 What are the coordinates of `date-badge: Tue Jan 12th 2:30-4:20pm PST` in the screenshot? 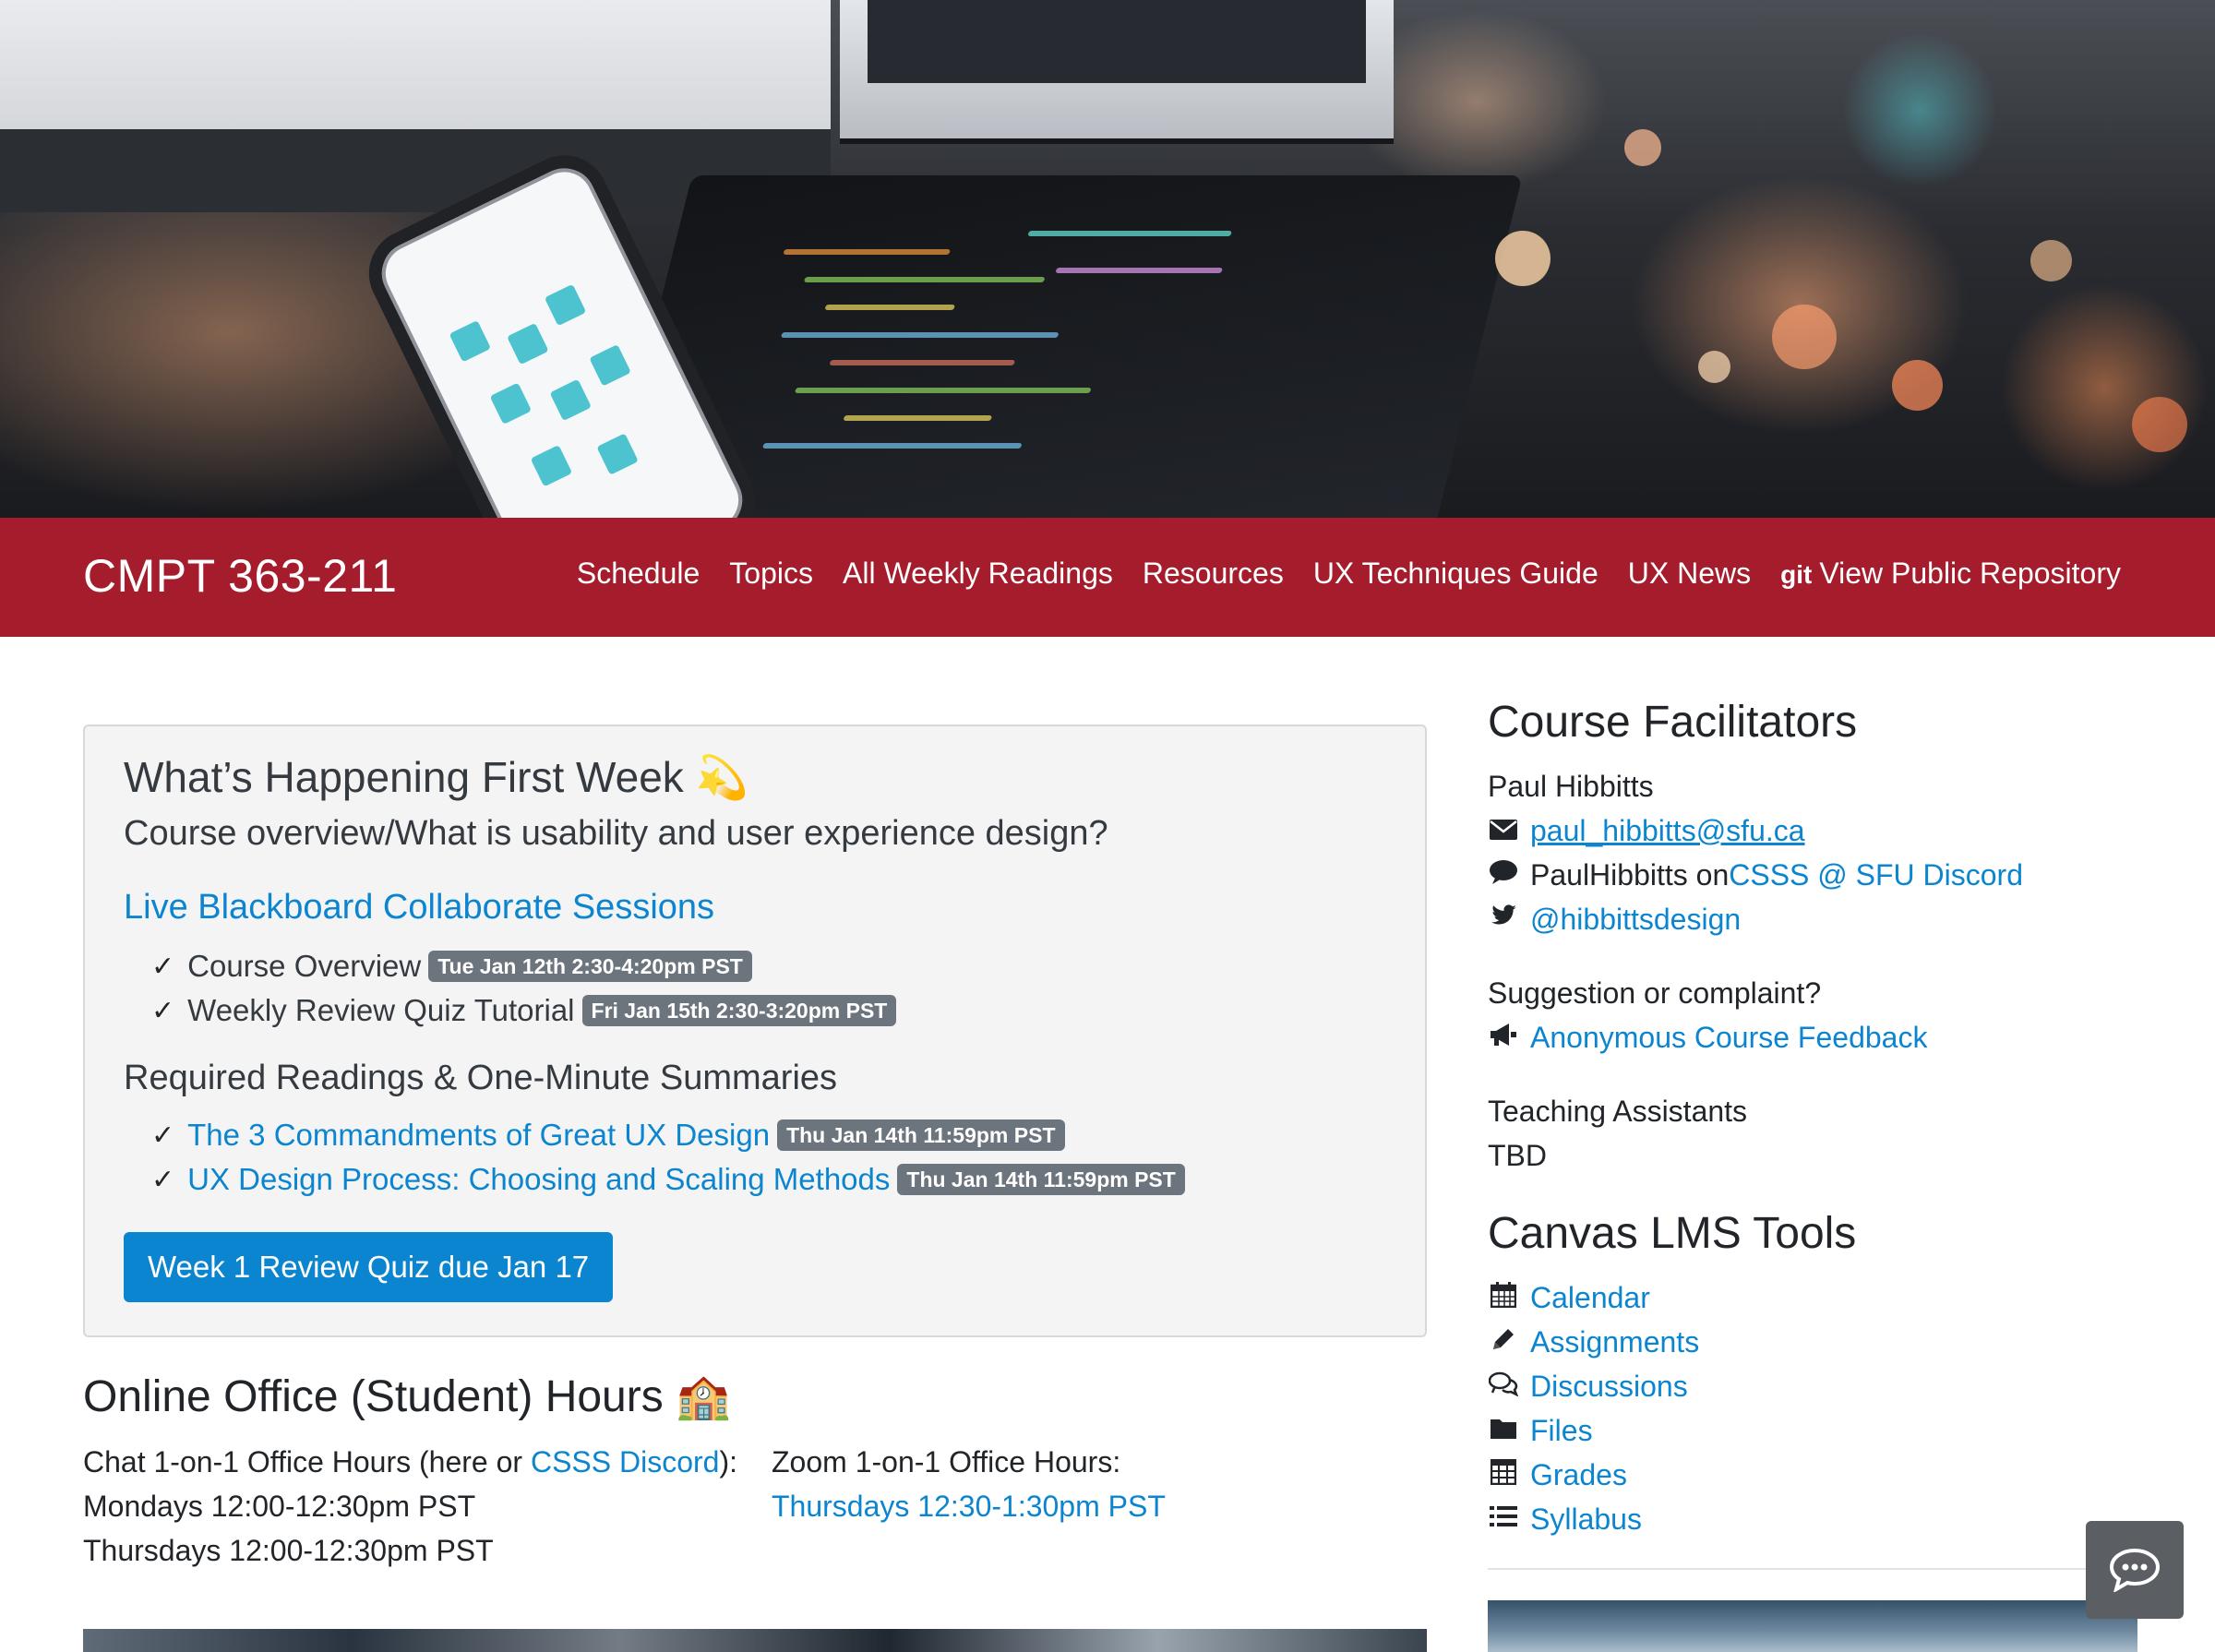 It's located at (590, 967).